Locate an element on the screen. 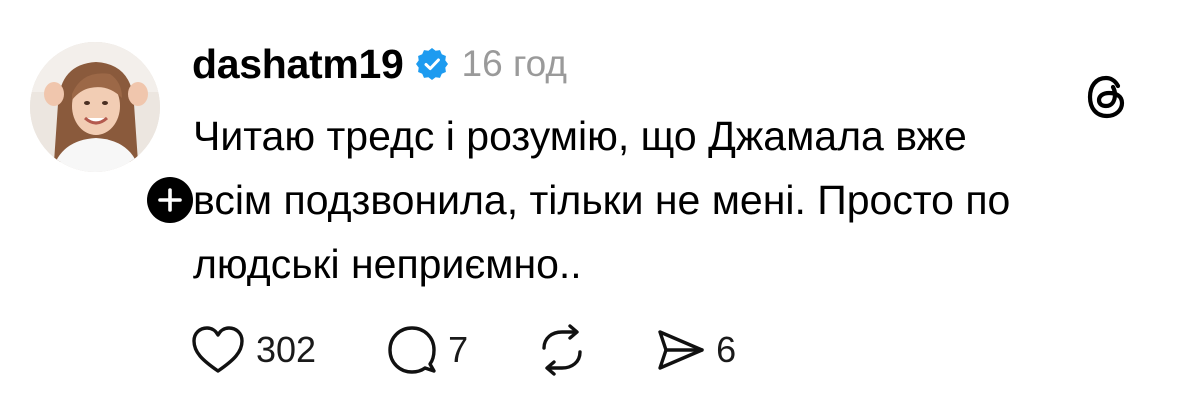 This screenshot has height=408, width=1178. repost-icon is located at coordinates (562, 350).